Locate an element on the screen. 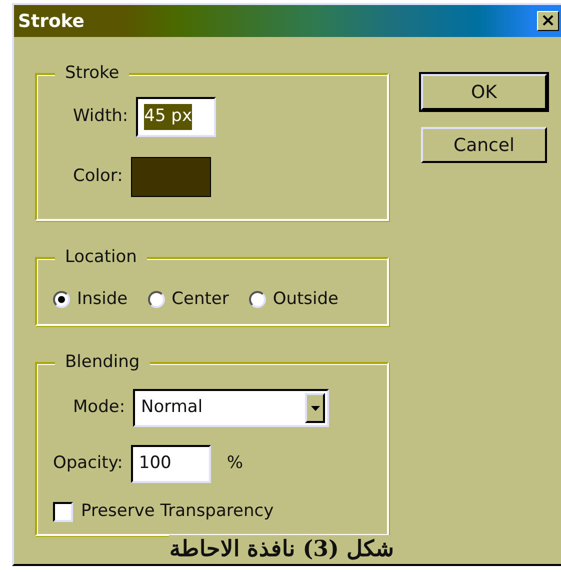 The height and width of the screenshot is (572, 561). dropdown-value: Normal is located at coordinates (172, 408).